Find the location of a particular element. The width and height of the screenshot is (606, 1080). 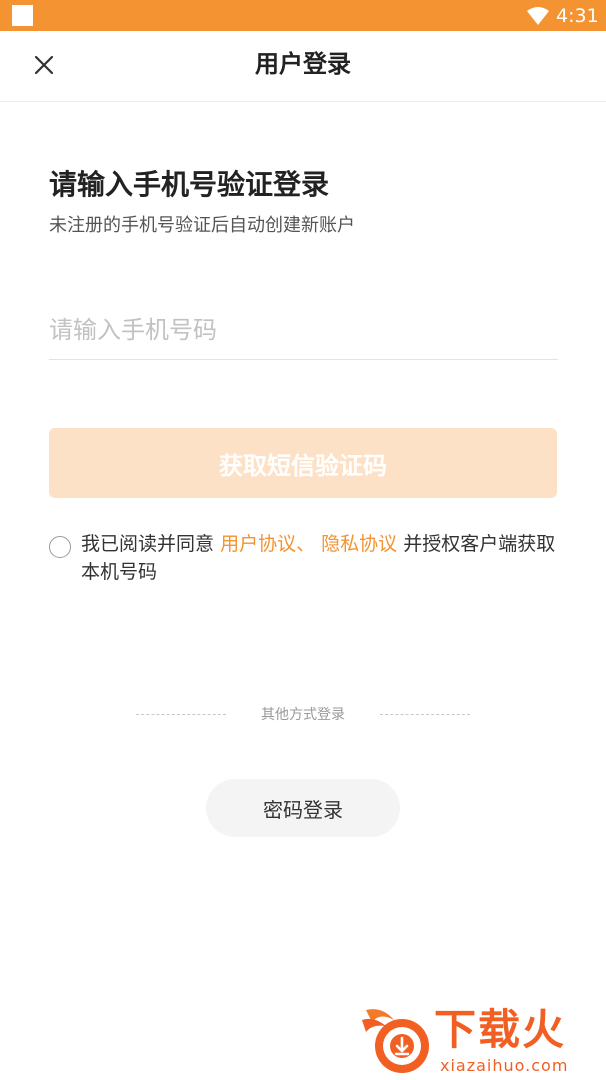

page-title: 用户登录 is located at coordinates (303, 64).